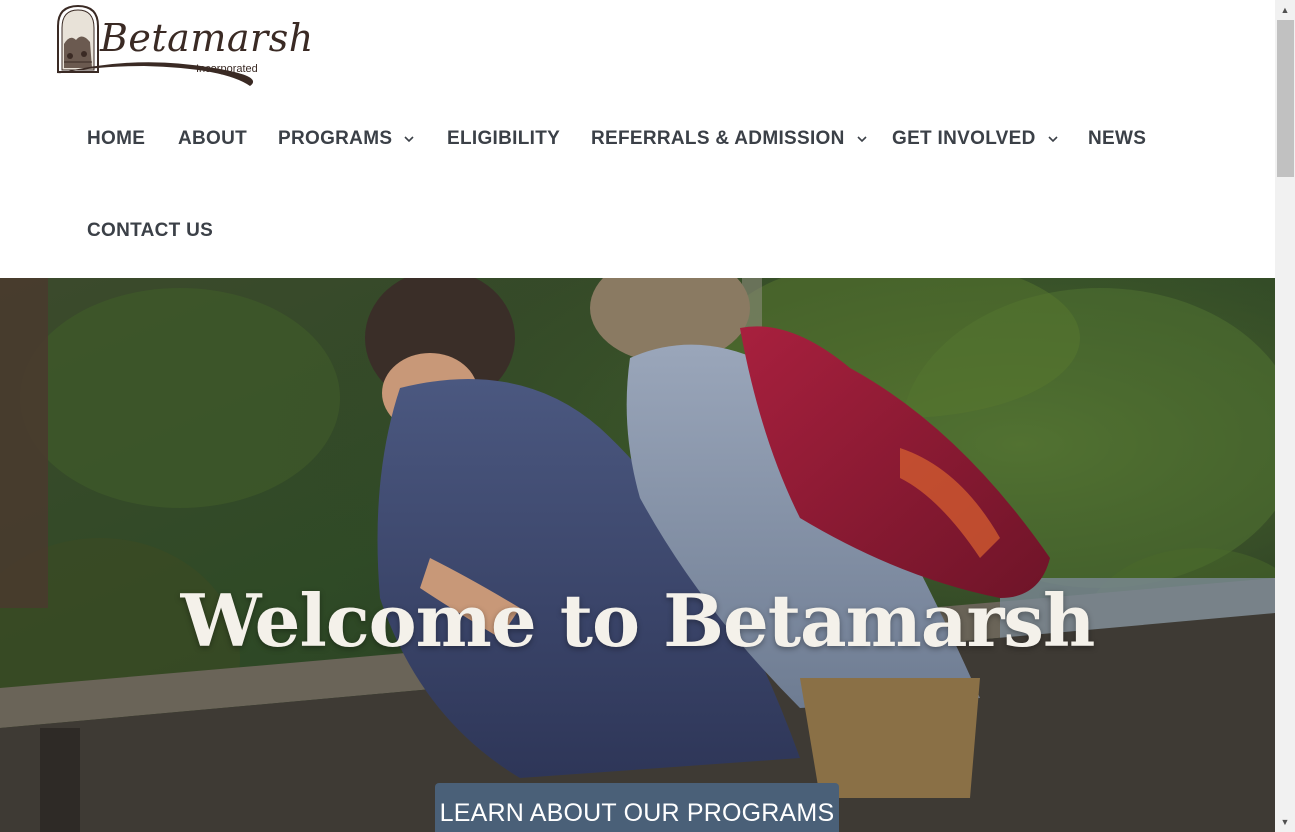 The height and width of the screenshot is (832, 1295). I want to click on arrow-up-icon: ▲, so click(1285, 10).